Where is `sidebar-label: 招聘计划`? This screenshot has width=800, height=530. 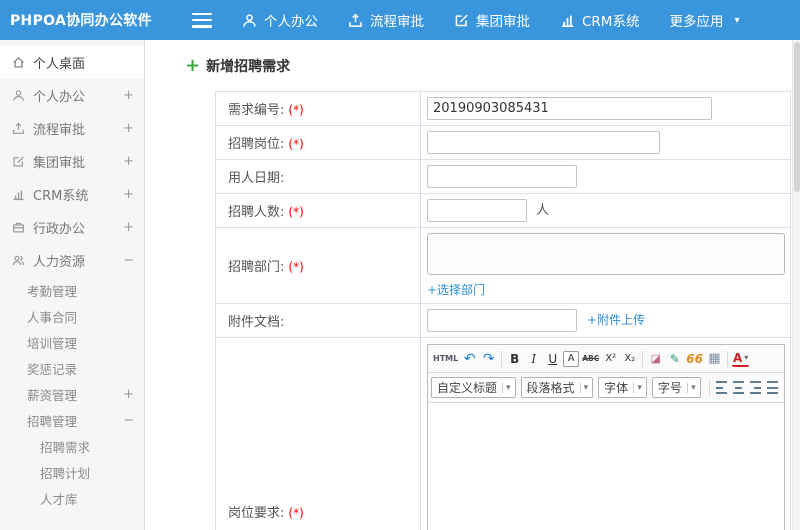
sidebar-label: 招聘计划 is located at coordinates (65, 473).